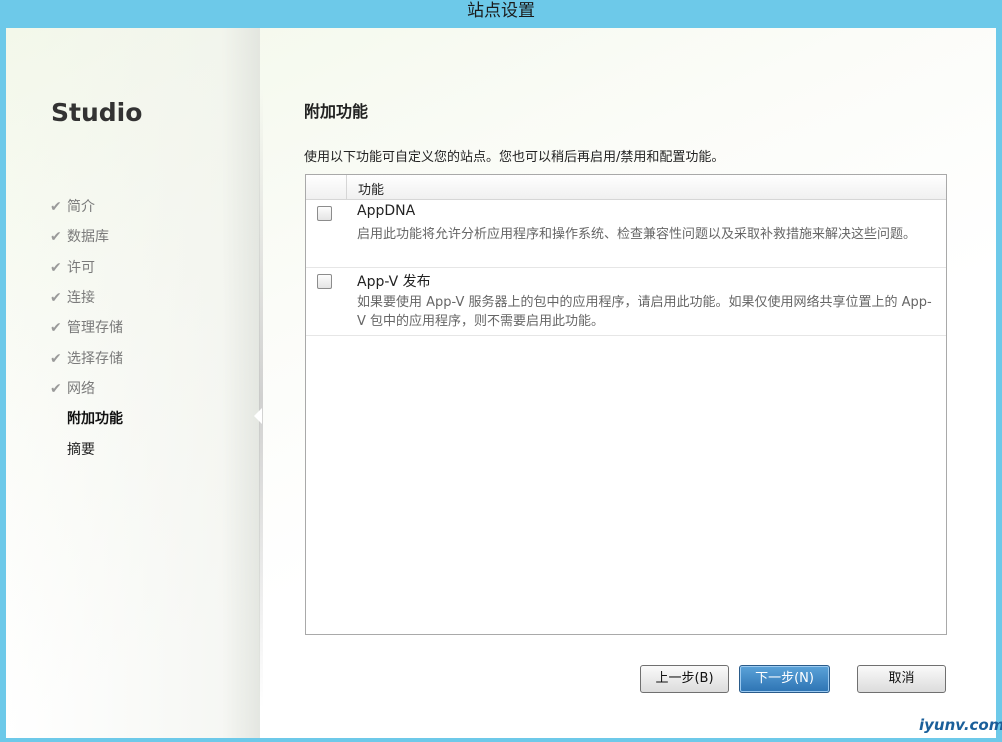 This screenshot has height=742, width=1002. What do you see at coordinates (95, 358) in the screenshot?
I see `step-label: 选择存储` at bounding box center [95, 358].